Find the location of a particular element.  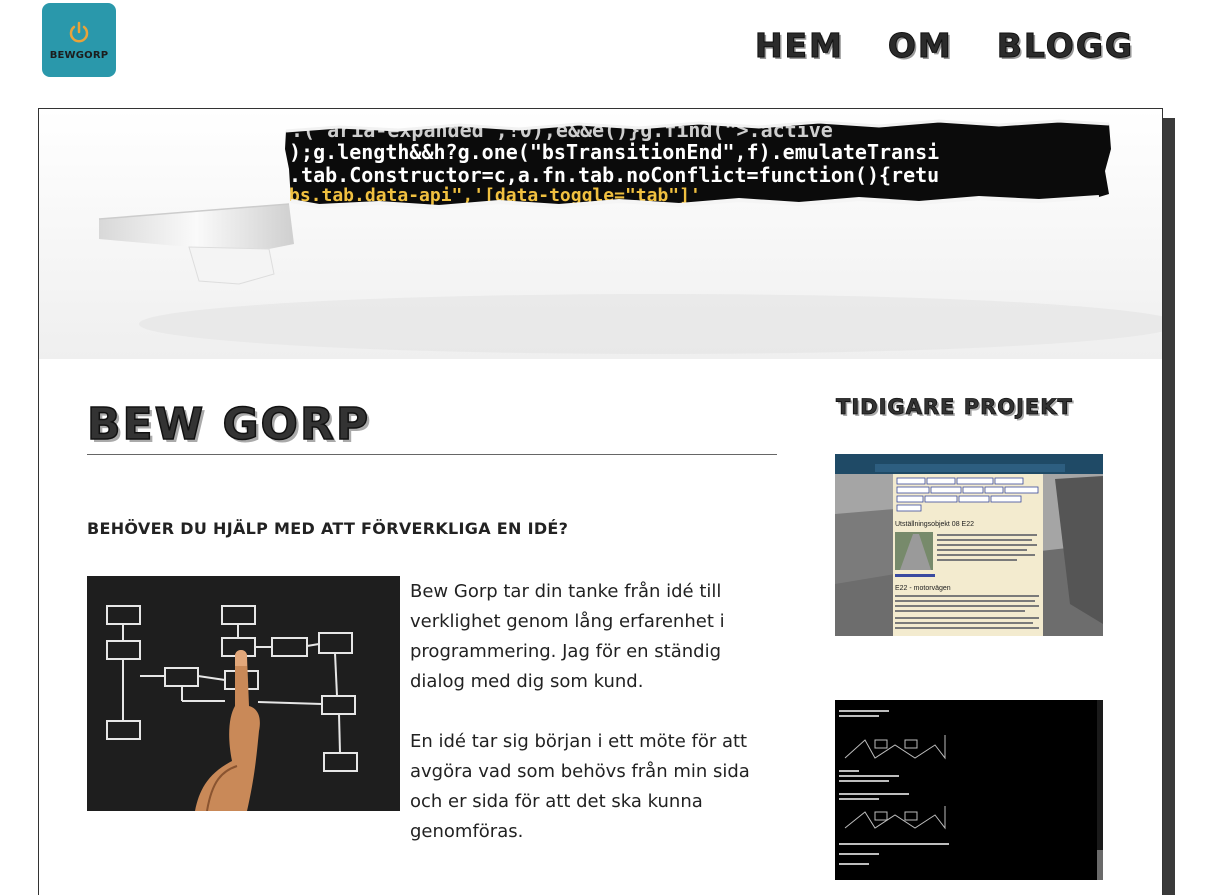

logo-text: BEWGORP is located at coordinates (79, 55).